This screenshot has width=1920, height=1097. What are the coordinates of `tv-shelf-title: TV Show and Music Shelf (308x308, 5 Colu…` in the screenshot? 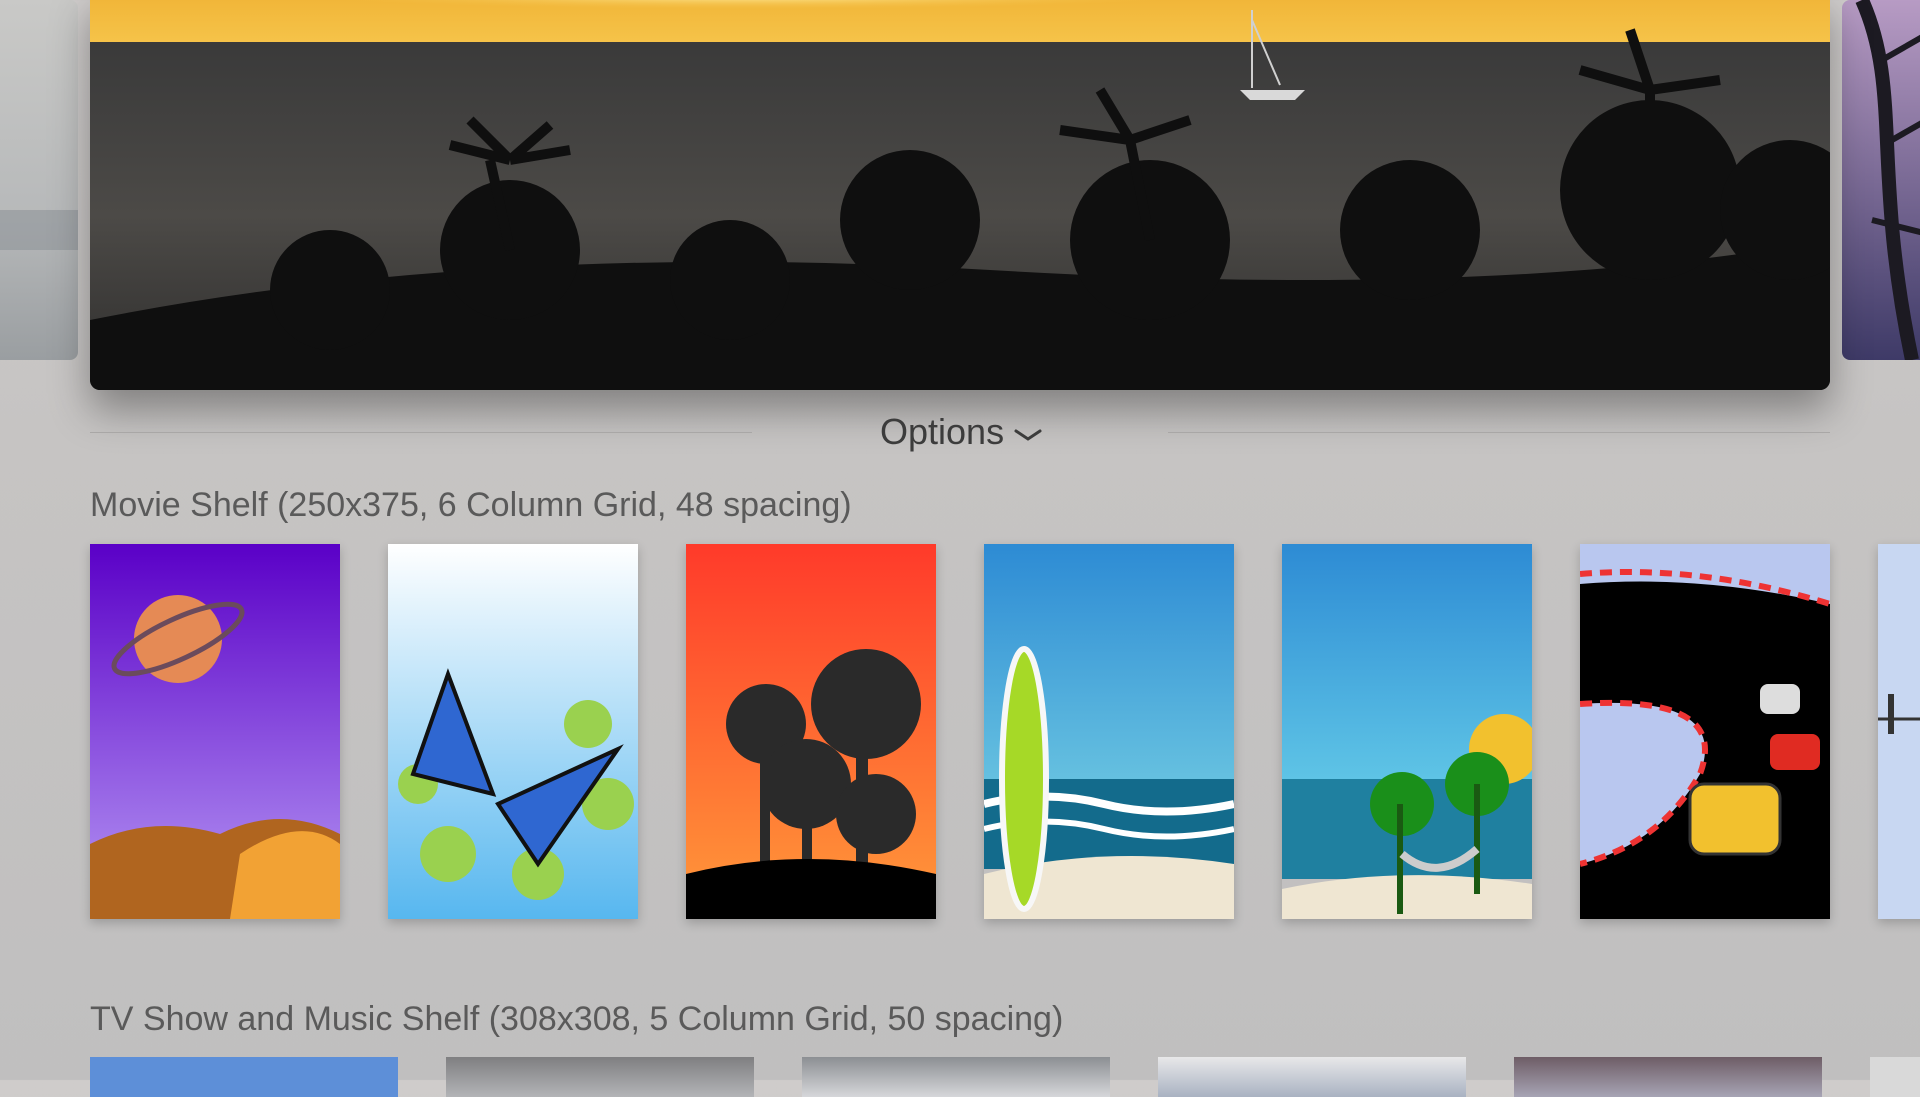 It's located at (577, 1019).